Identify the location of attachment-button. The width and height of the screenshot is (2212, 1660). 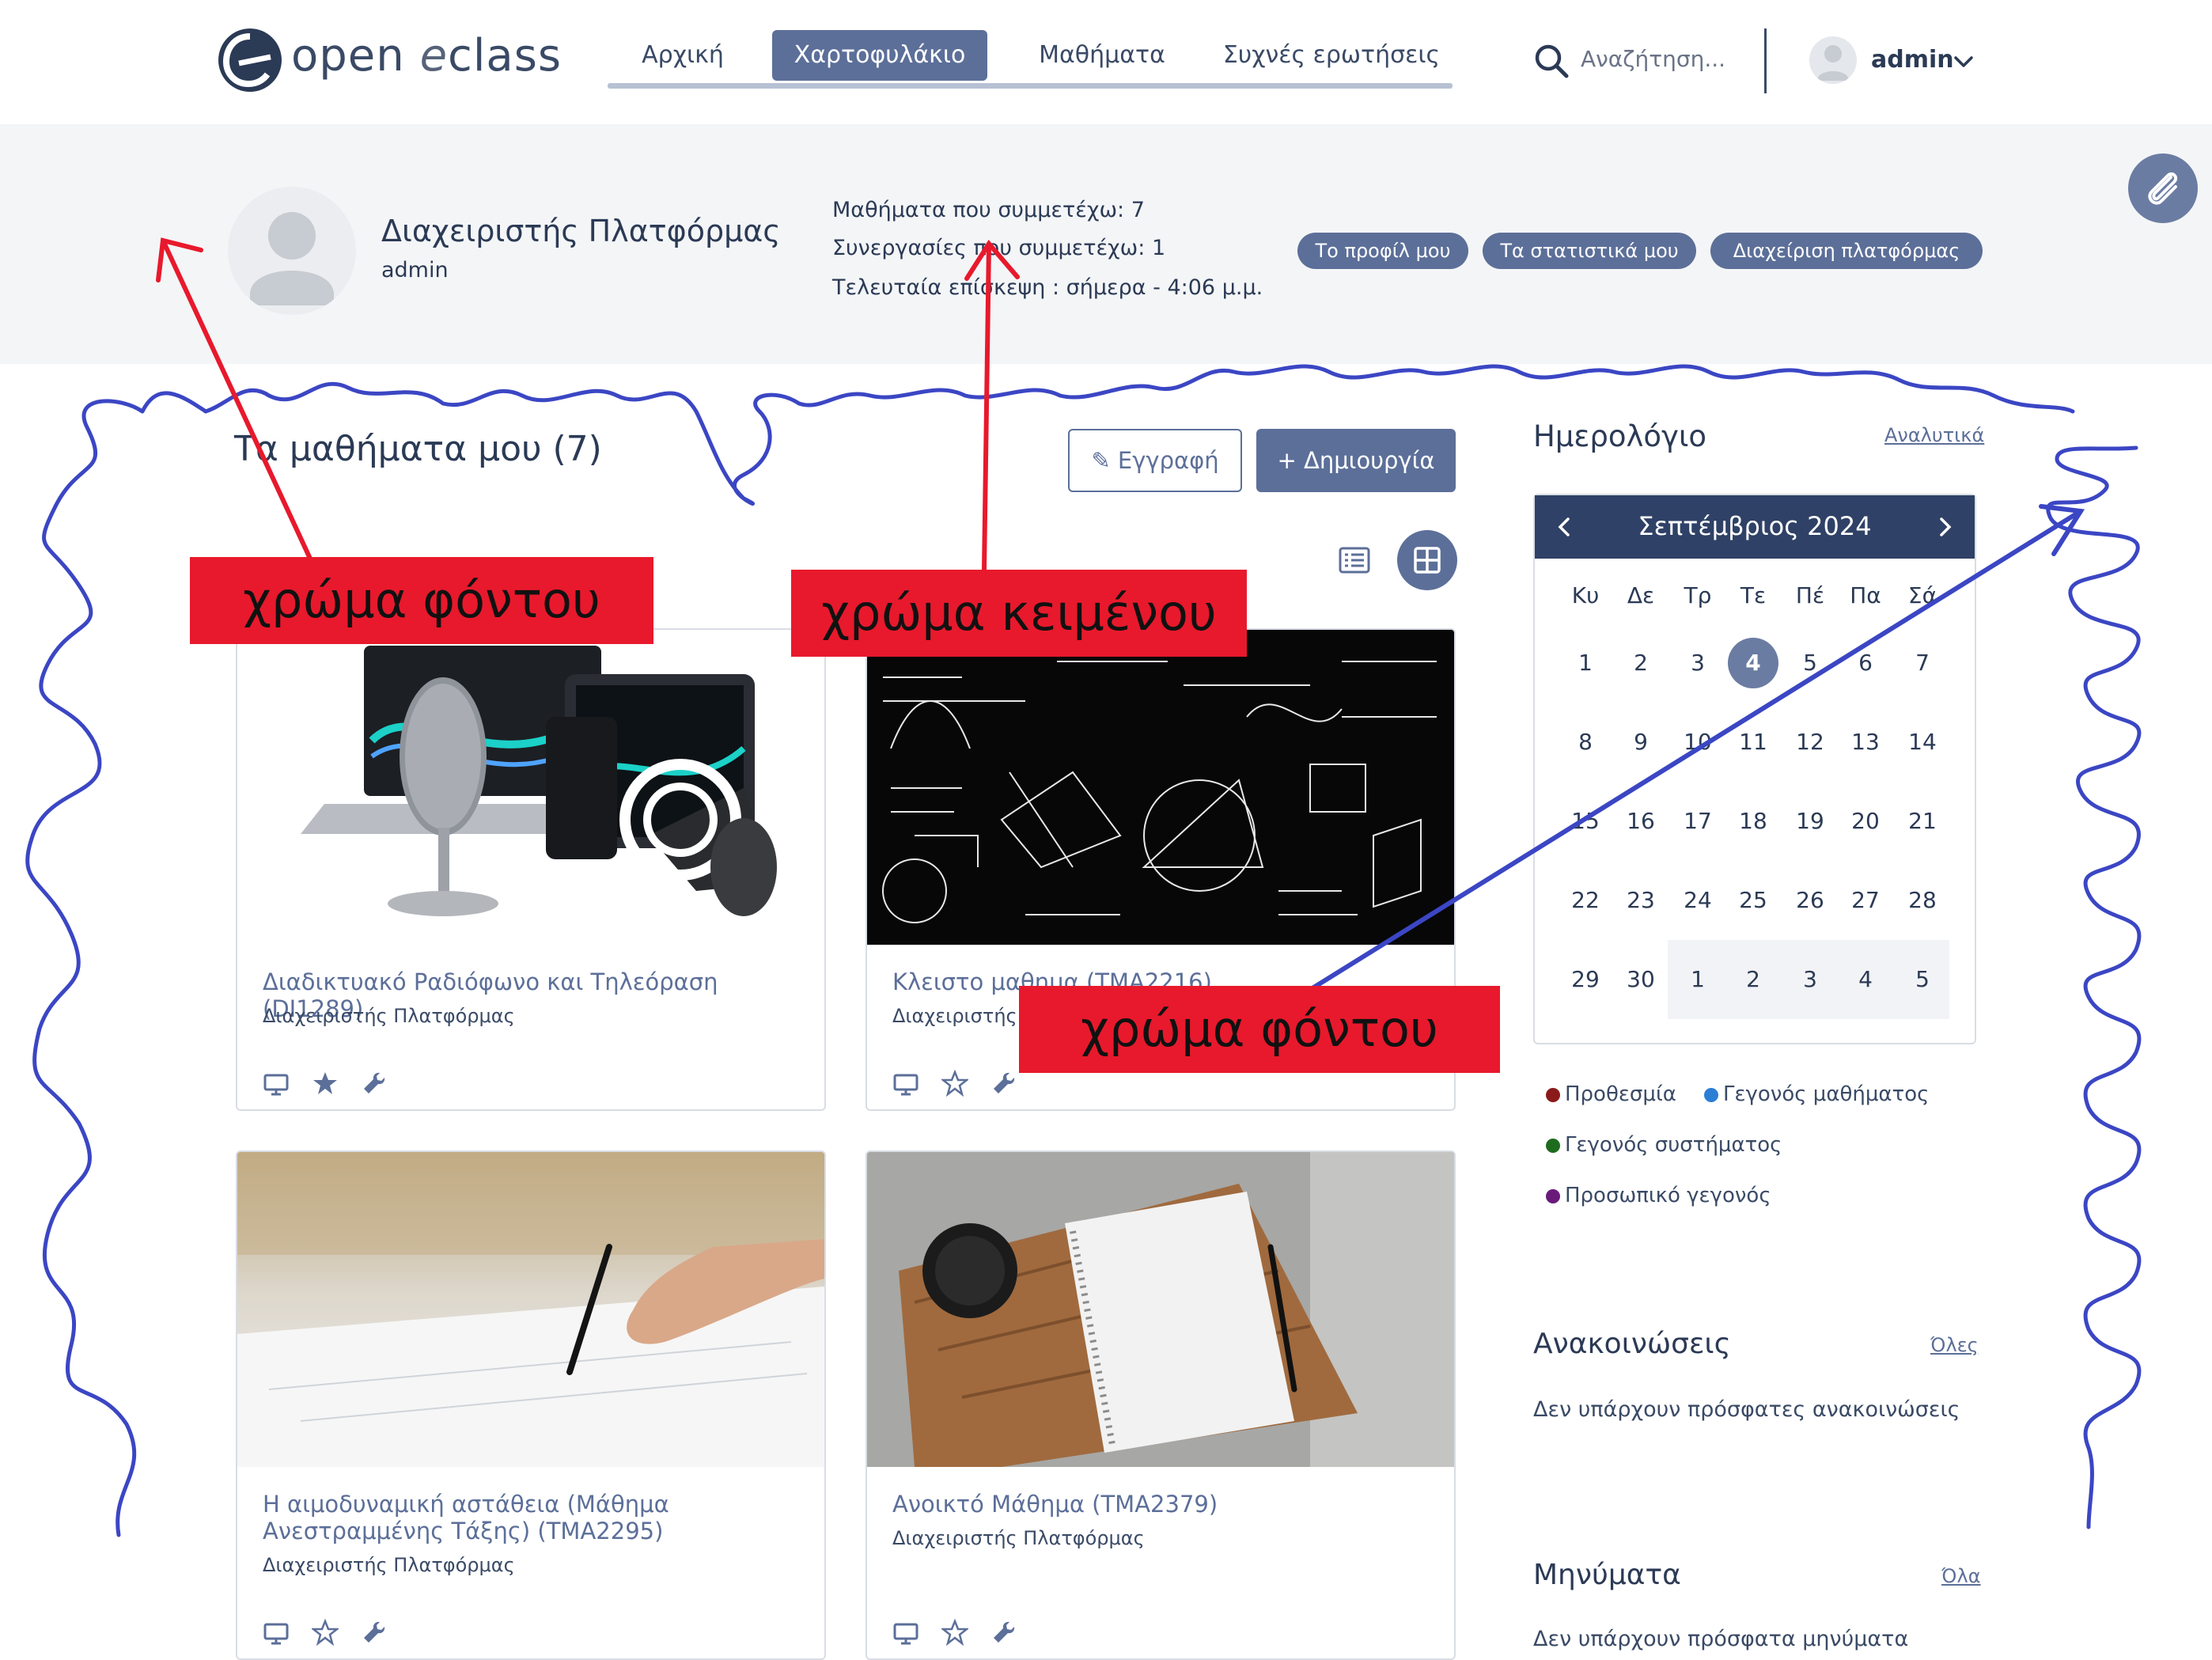
(2163, 188).